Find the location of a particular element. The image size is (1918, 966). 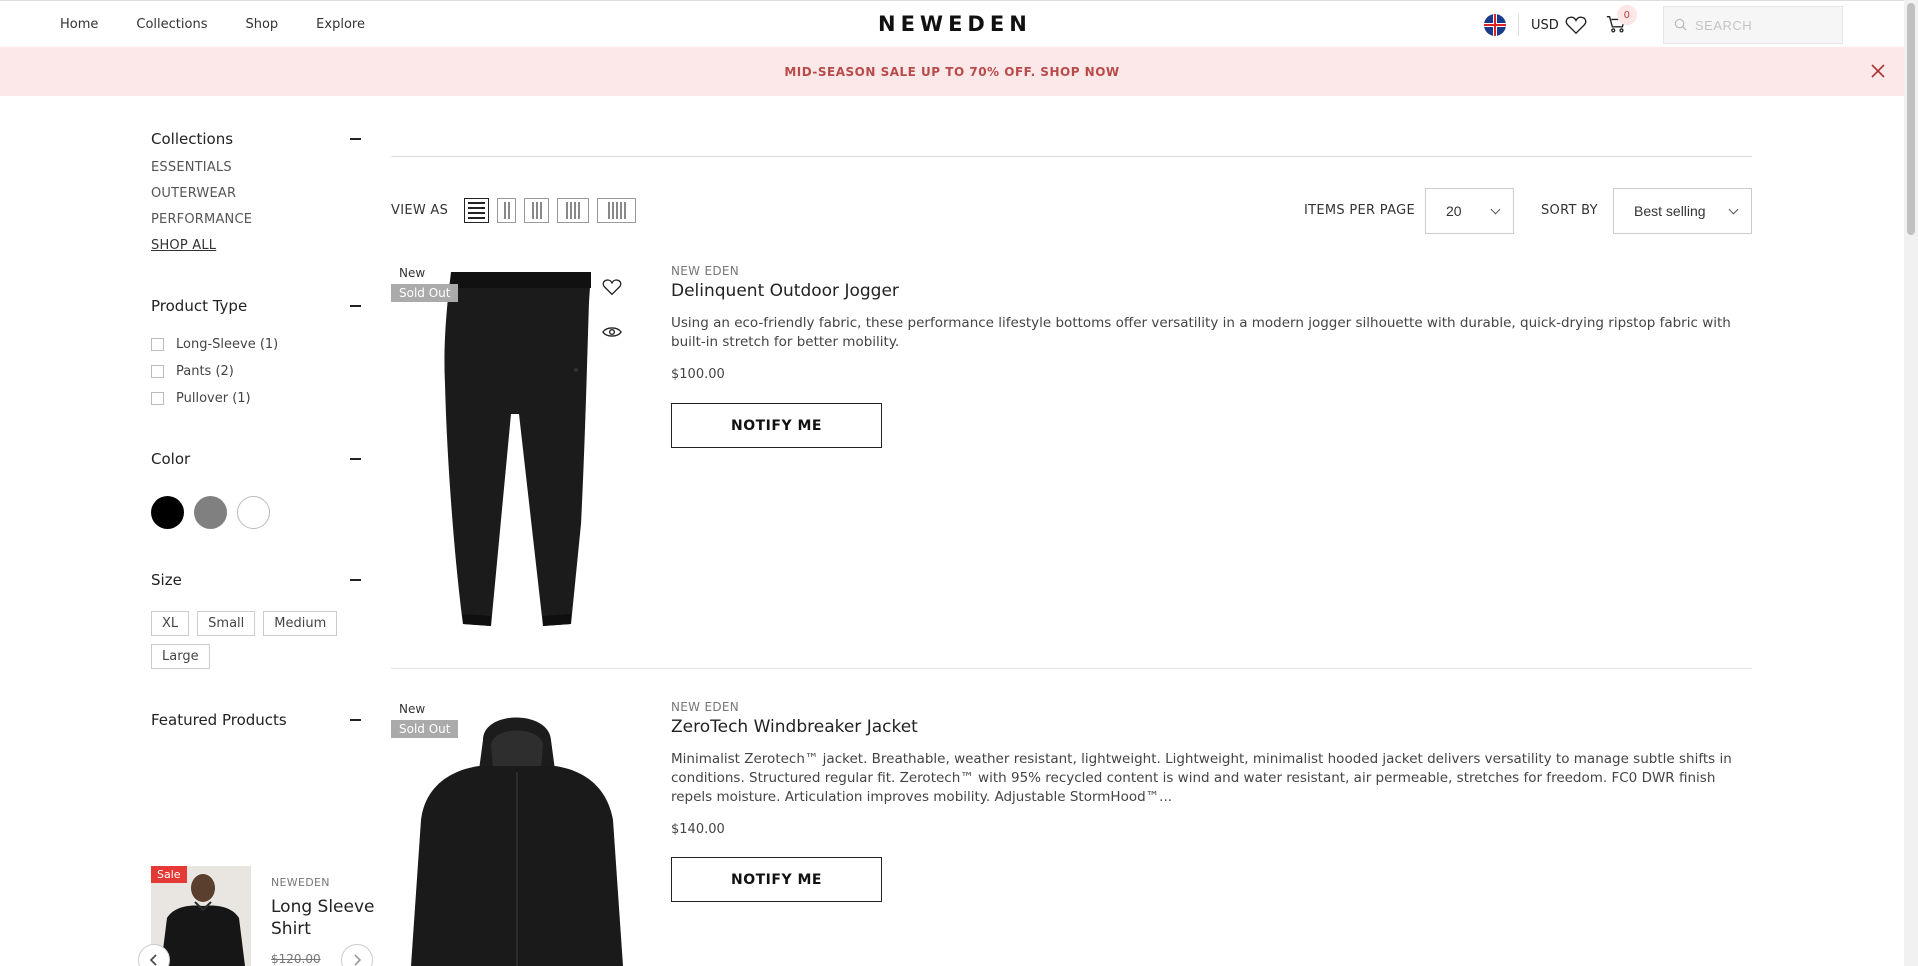

filter-option-label: Pullover (1) is located at coordinates (213, 398).